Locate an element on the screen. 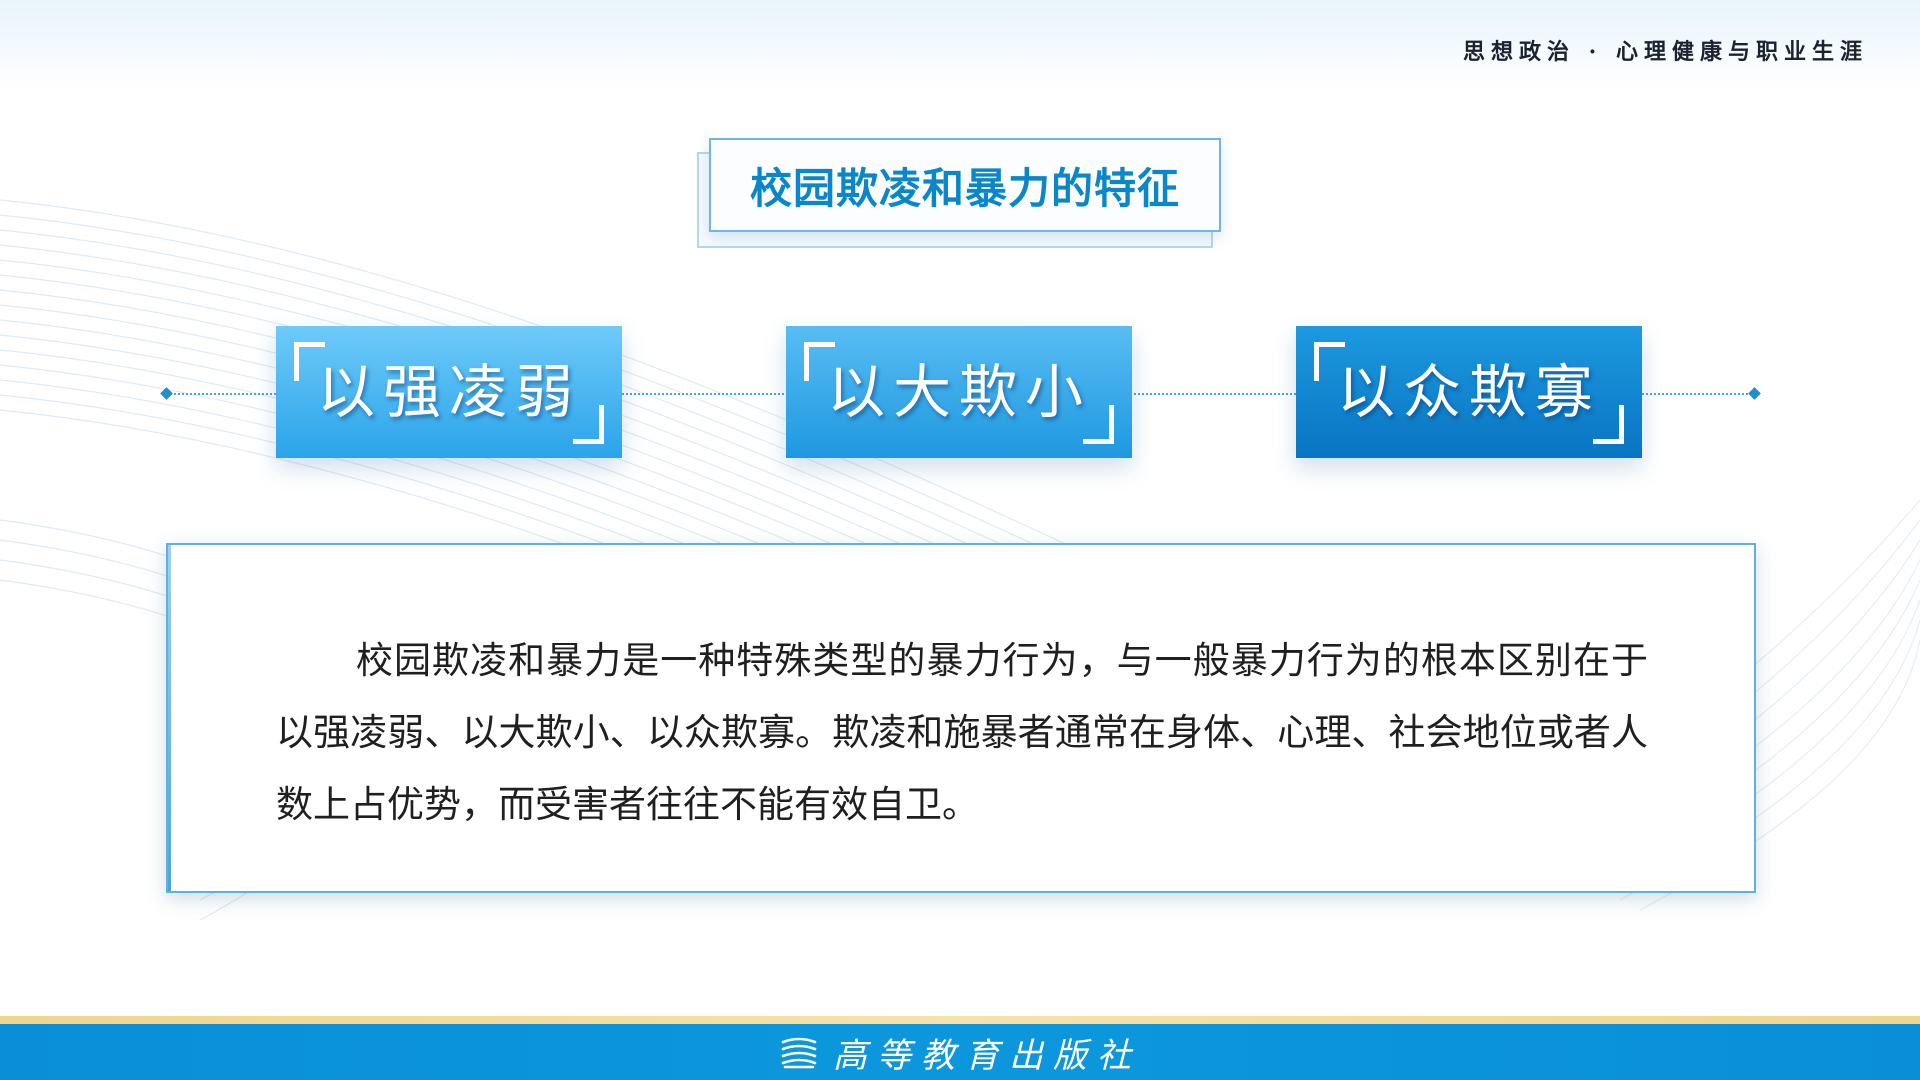 Image resolution: width=1920 pixels, height=1080 pixels. feature-tag-label: 以大欺小 is located at coordinates (958, 392).